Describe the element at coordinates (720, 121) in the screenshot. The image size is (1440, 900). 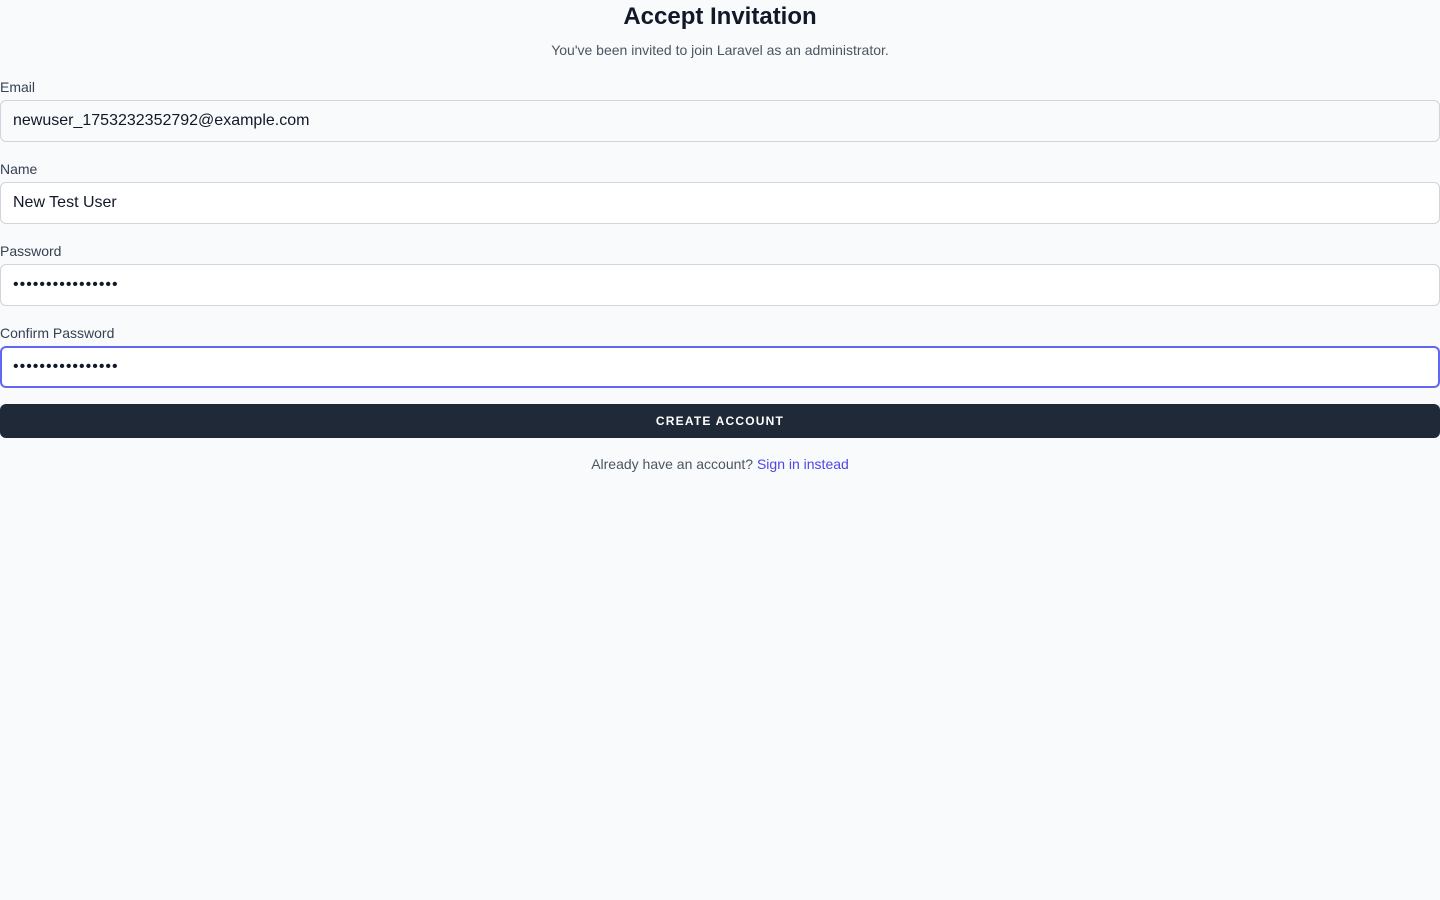
I see `email-field` at that location.